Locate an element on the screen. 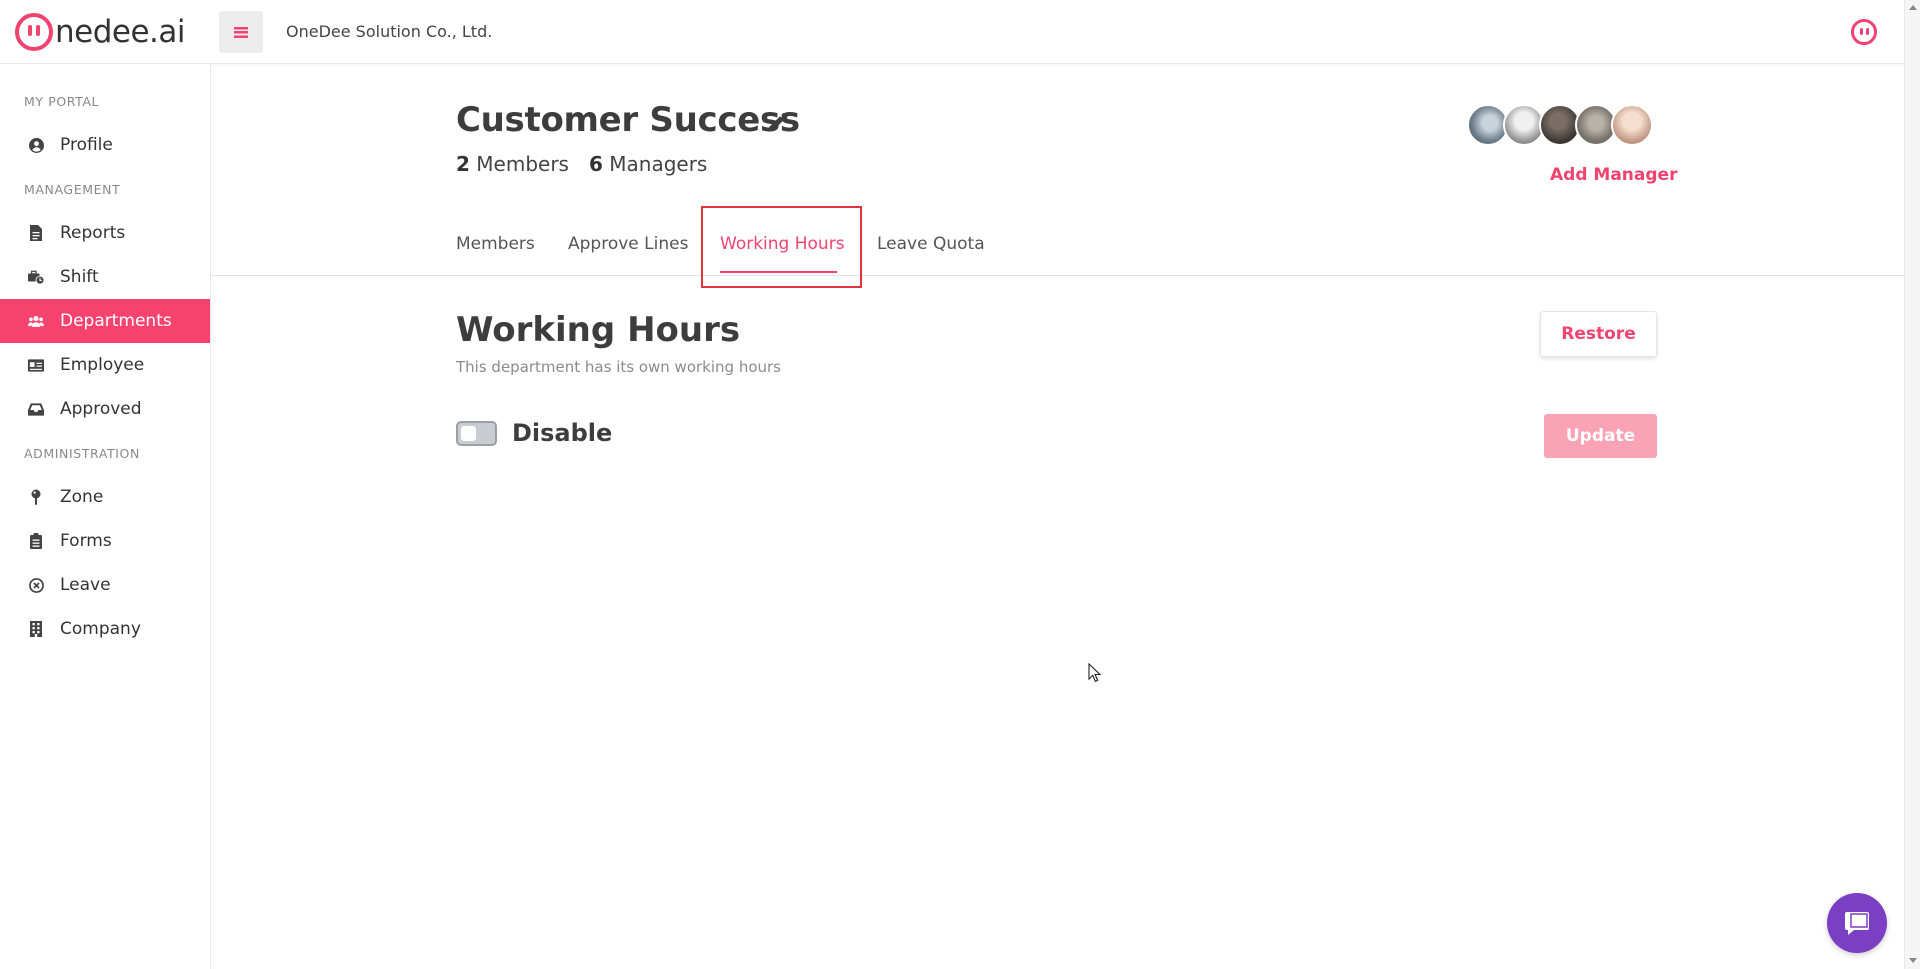 The height and width of the screenshot is (969, 1920). hamburger-menu-button is located at coordinates (241, 32).